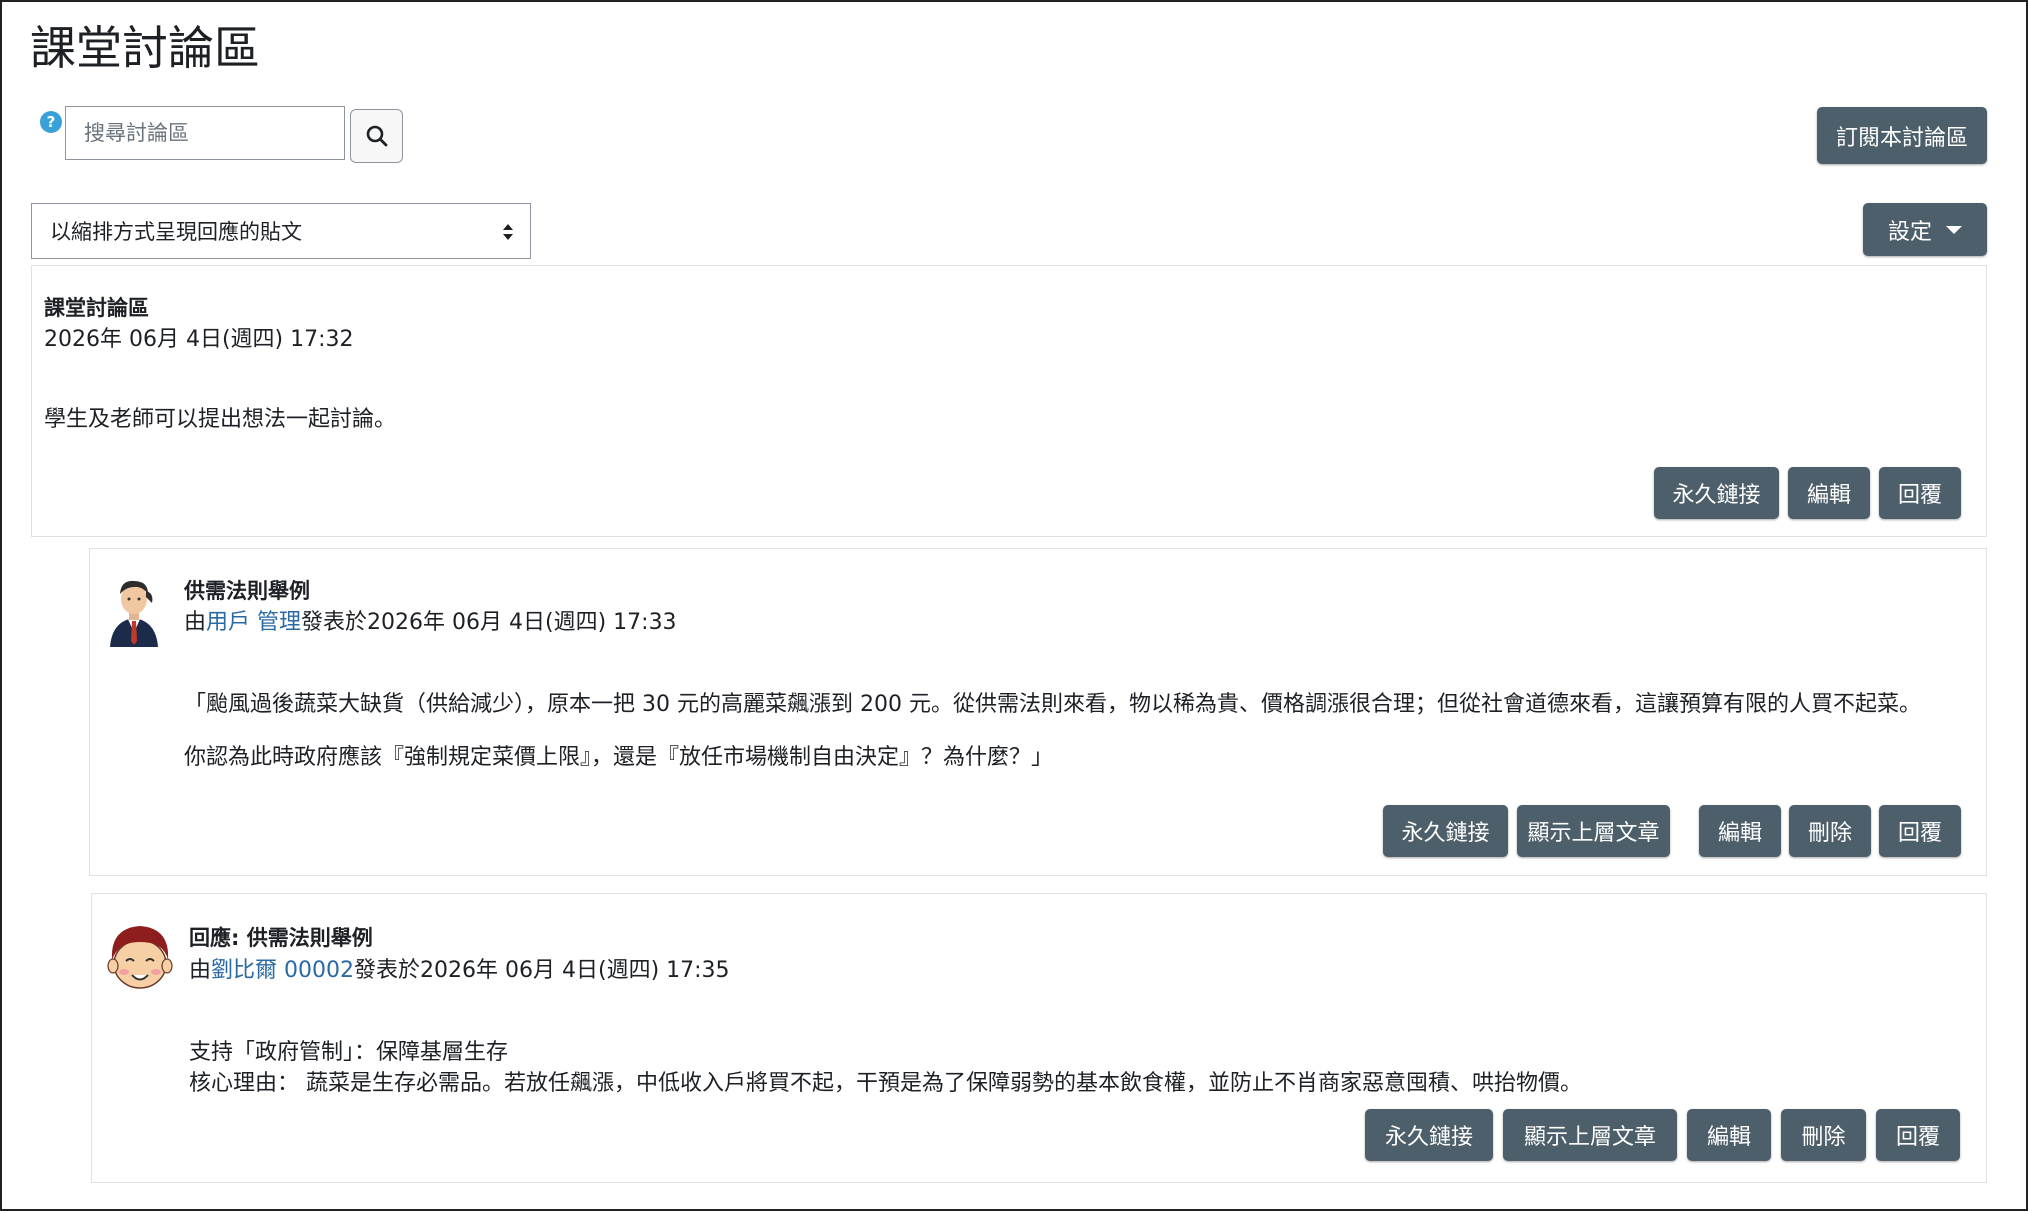 The image size is (2028, 1211). I want to click on settings-button: 設定, so click(1925, 229).